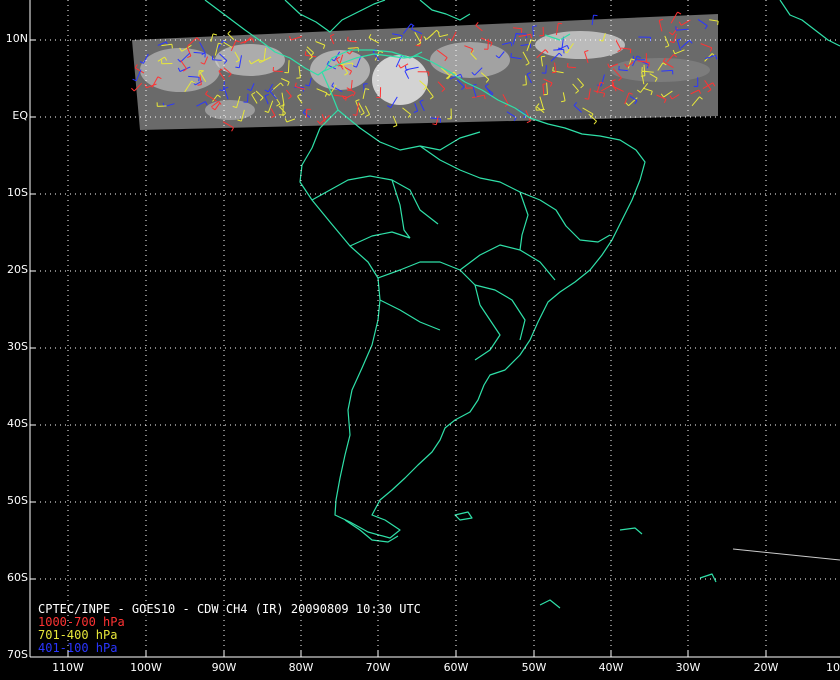 This screenshot has height=680, width=840. Describe the element at coordinates (17, 192) in the screenshot. I see `lat-label-10s: 10S` at that location.